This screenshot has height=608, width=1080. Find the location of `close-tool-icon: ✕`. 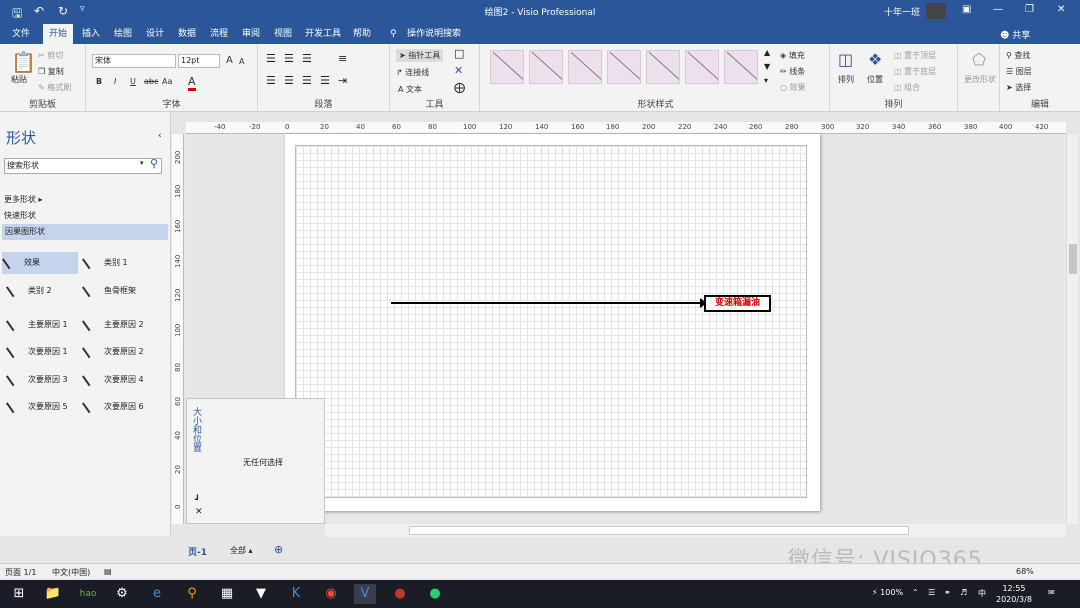

close-tool-icon: ✕ is located at coordinates (458, 70).